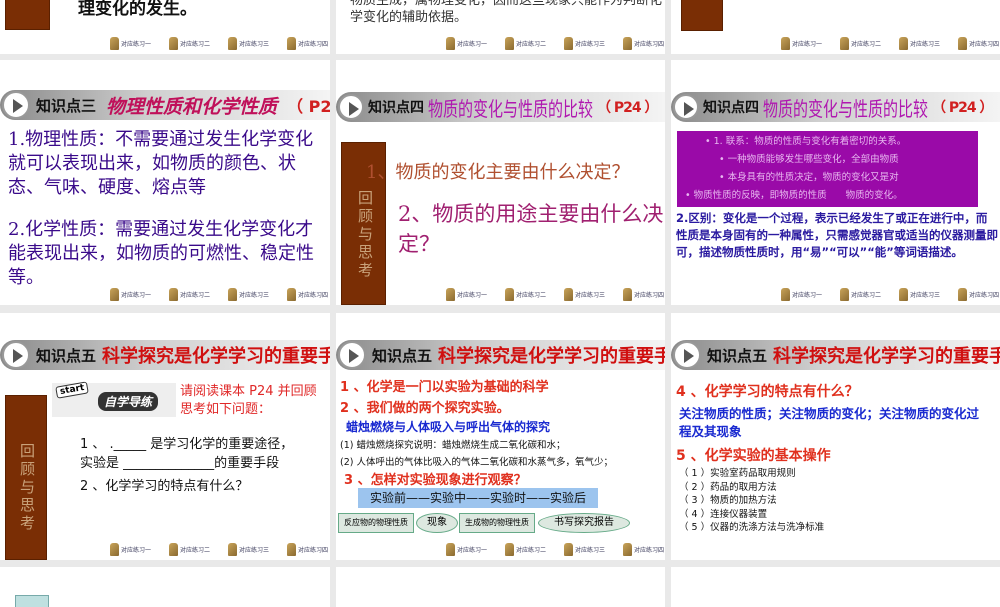  What do you see at coordinates (187, 444) in the screenshot?
I see `question-1-line1: 1 、 ._____ 是学习化学的重要途径，` at bounding box center [187, 444].